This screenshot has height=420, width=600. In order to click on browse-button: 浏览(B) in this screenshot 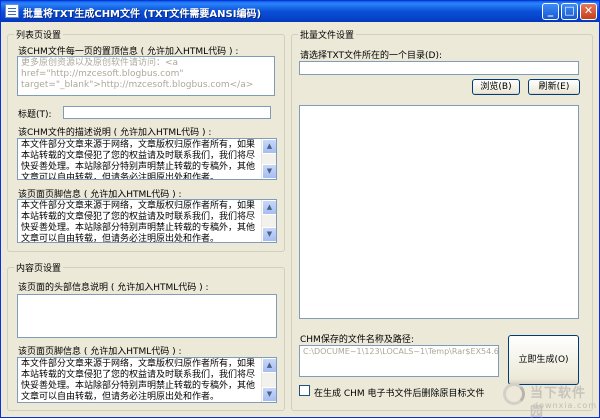, I will do `click(496, 87)`.